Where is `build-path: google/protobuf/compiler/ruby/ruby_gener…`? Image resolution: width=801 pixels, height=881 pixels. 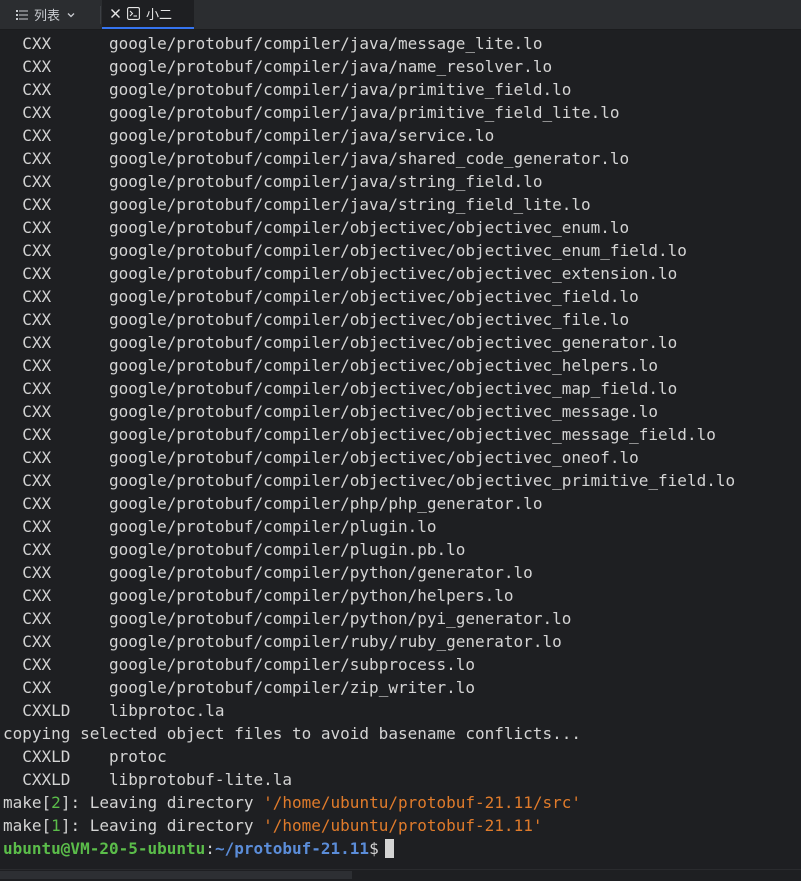 build-path: google/protobuf/compiler/ruby/ruby_gener… is located at coordinates (335, 641).